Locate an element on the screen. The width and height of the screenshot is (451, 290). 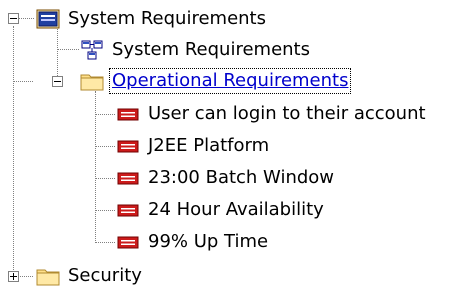
requirement-item: User can login to their account is located at coordinates (272, 114).